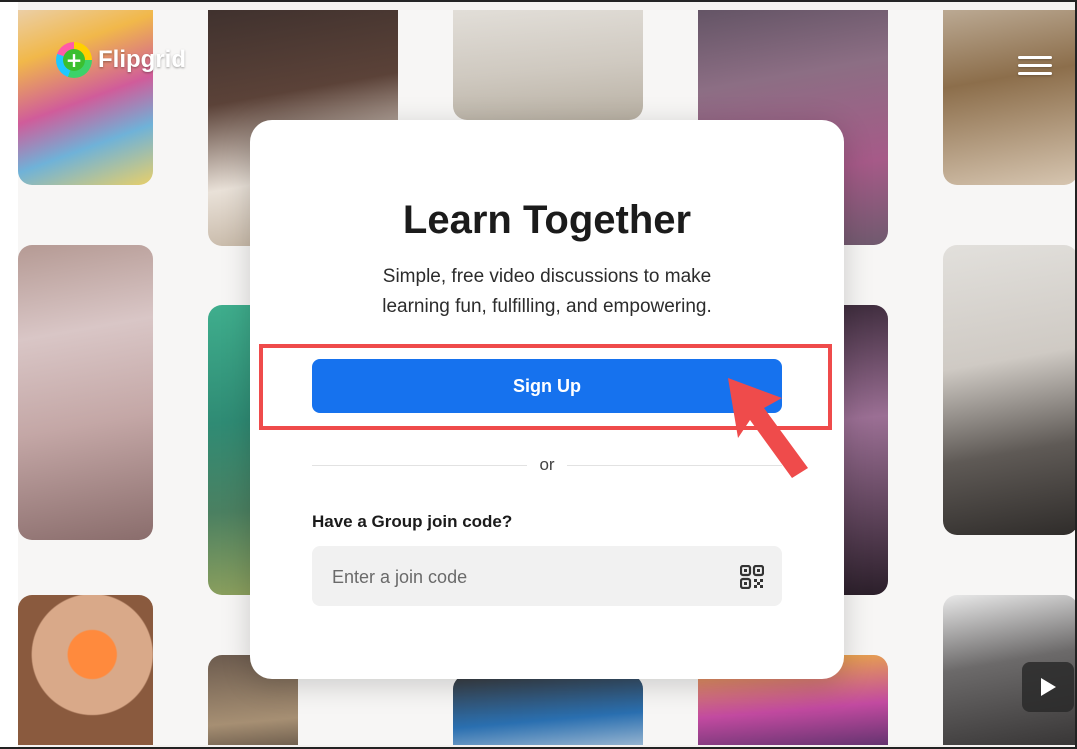  I want to click on join-code-field, so click(547, 577).